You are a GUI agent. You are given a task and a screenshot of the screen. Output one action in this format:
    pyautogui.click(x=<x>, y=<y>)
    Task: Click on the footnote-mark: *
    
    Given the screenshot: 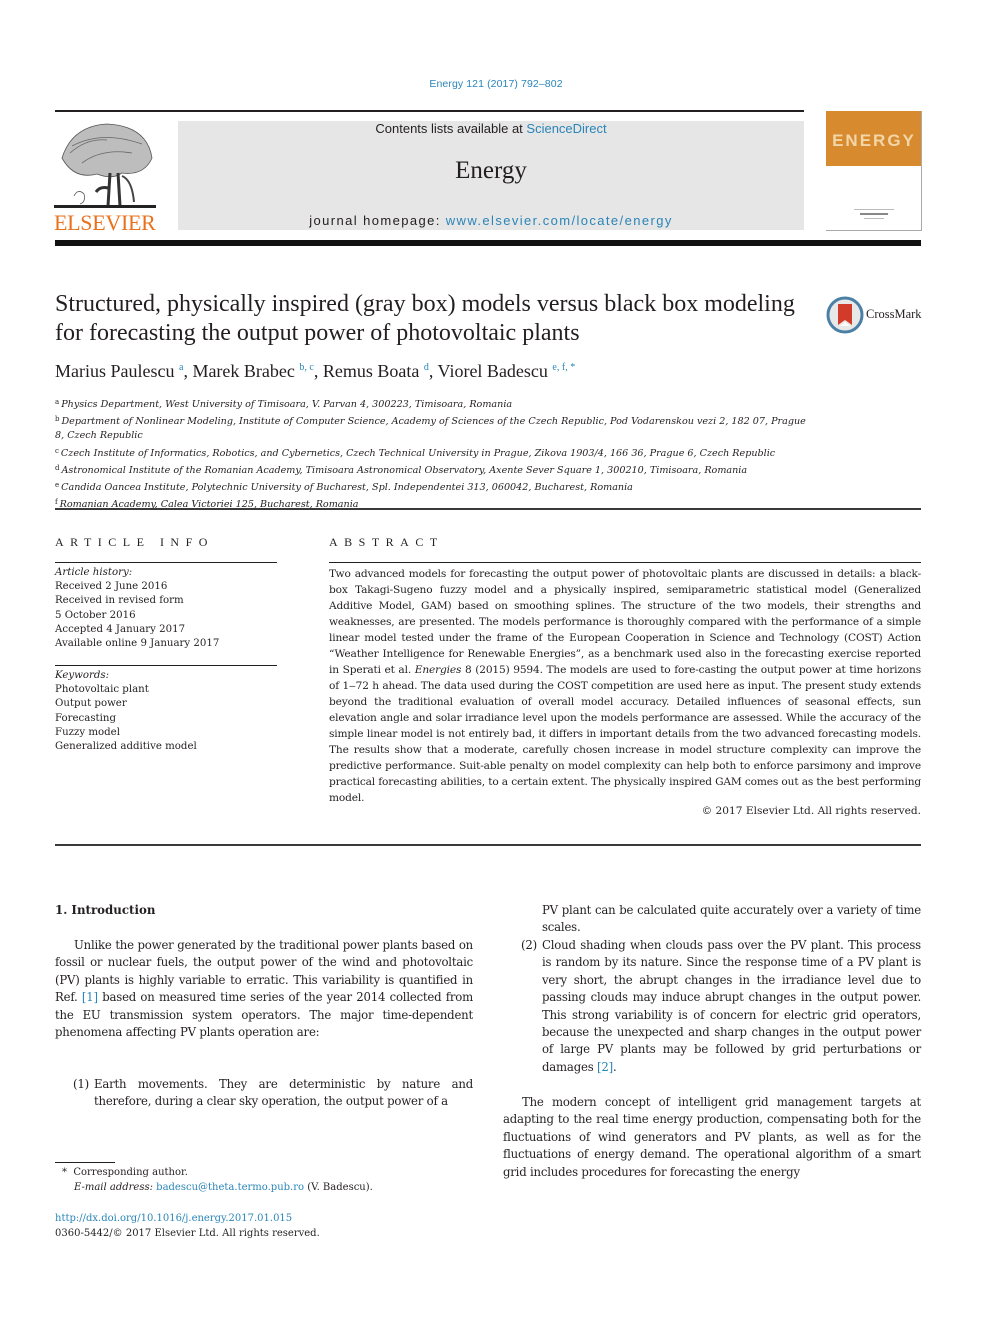 What is the action you would take?
    pyautogui.click(x=64, y=1172)
    